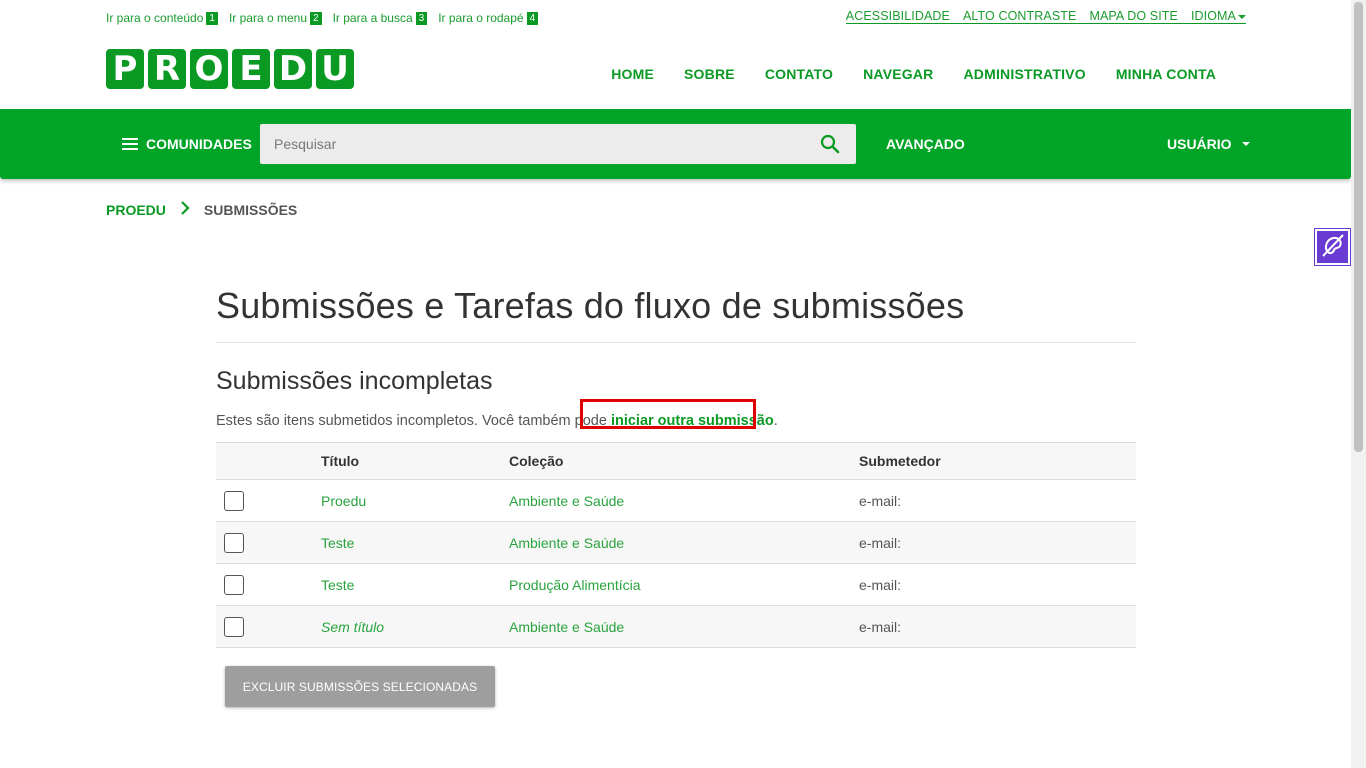 This screenshot has height=768, width=1366. I want to click on logo-letter: P, so click(125, 69).